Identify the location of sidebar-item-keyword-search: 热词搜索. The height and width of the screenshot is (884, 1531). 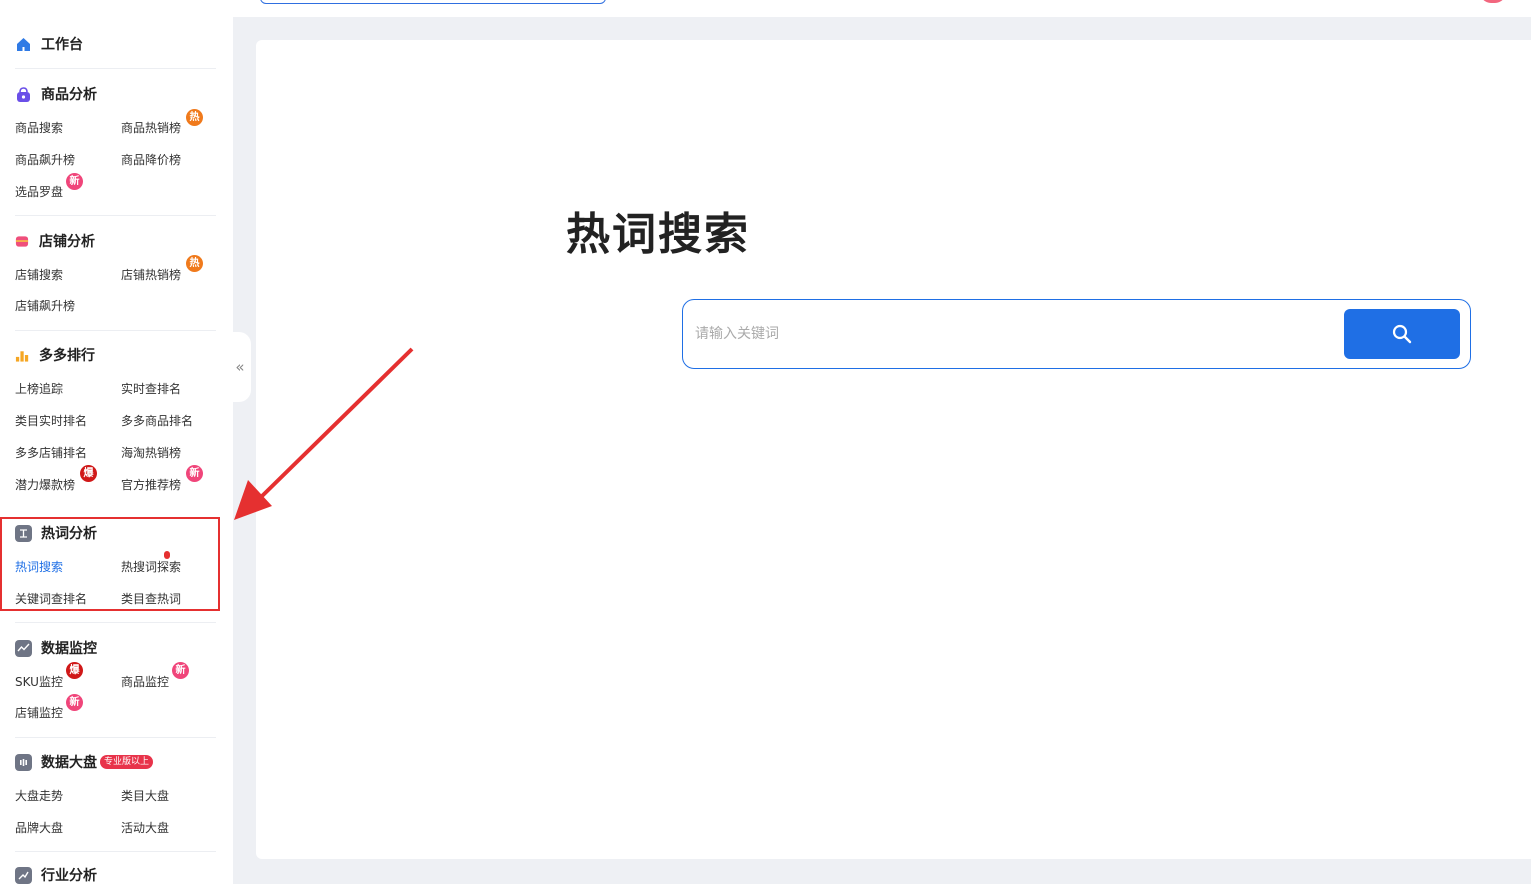
(39, 566).